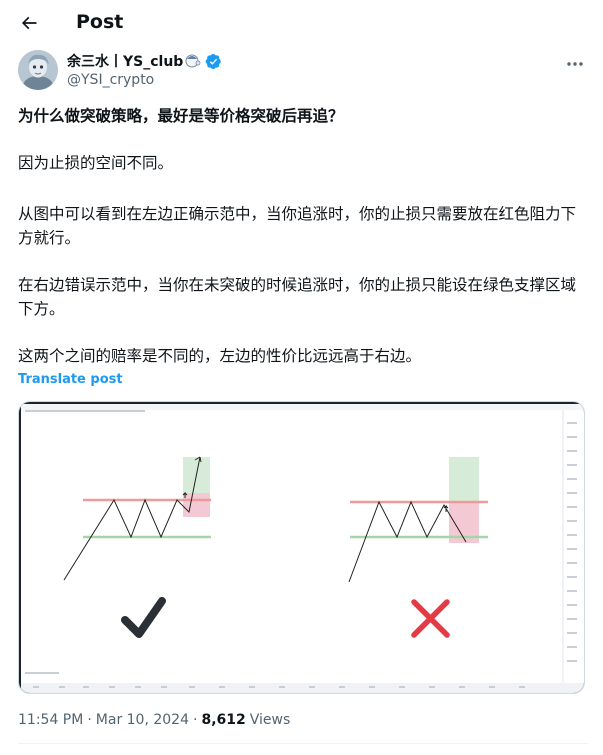  I want to click on tweet-paragraph-2: 因为止损的空间不同。, so click(96, 163).